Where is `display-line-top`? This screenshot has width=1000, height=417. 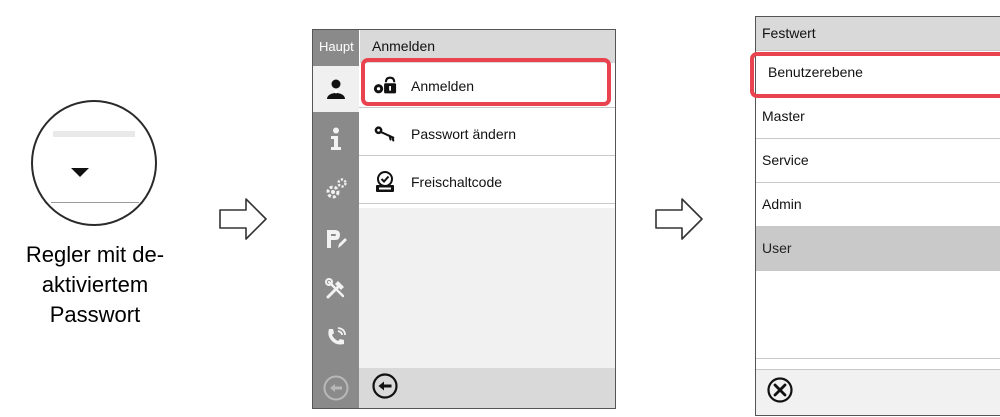 display-line-top is located at coordinates (94, 134).